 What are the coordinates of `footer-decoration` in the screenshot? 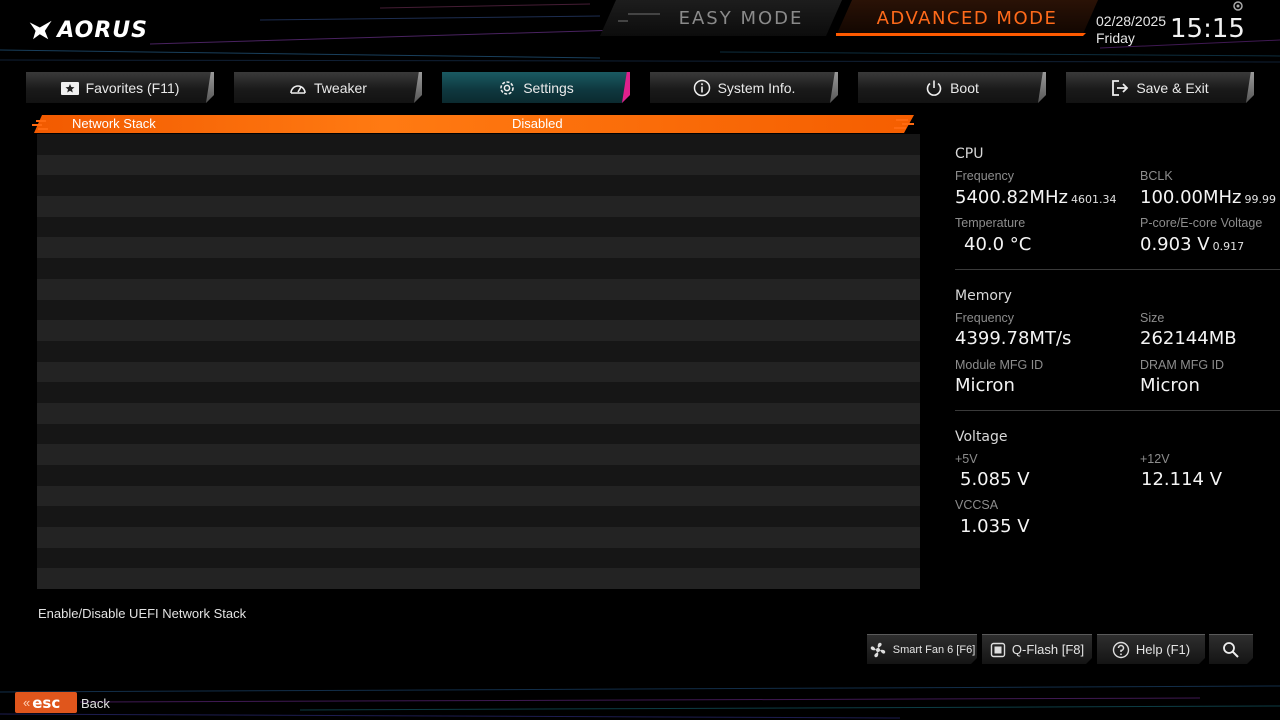 It's located at (640, 702).